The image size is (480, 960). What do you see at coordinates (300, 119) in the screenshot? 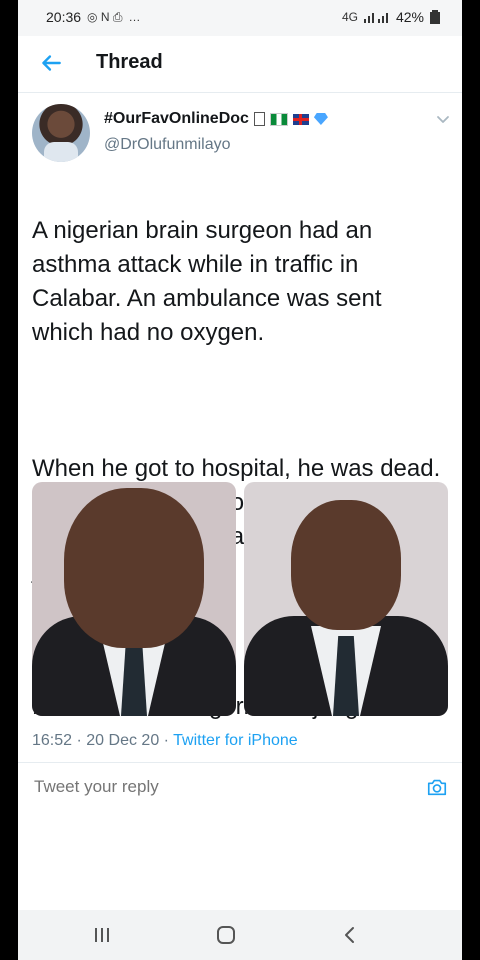
I see `uk-flag-icon` at bounding box center [300, 119].